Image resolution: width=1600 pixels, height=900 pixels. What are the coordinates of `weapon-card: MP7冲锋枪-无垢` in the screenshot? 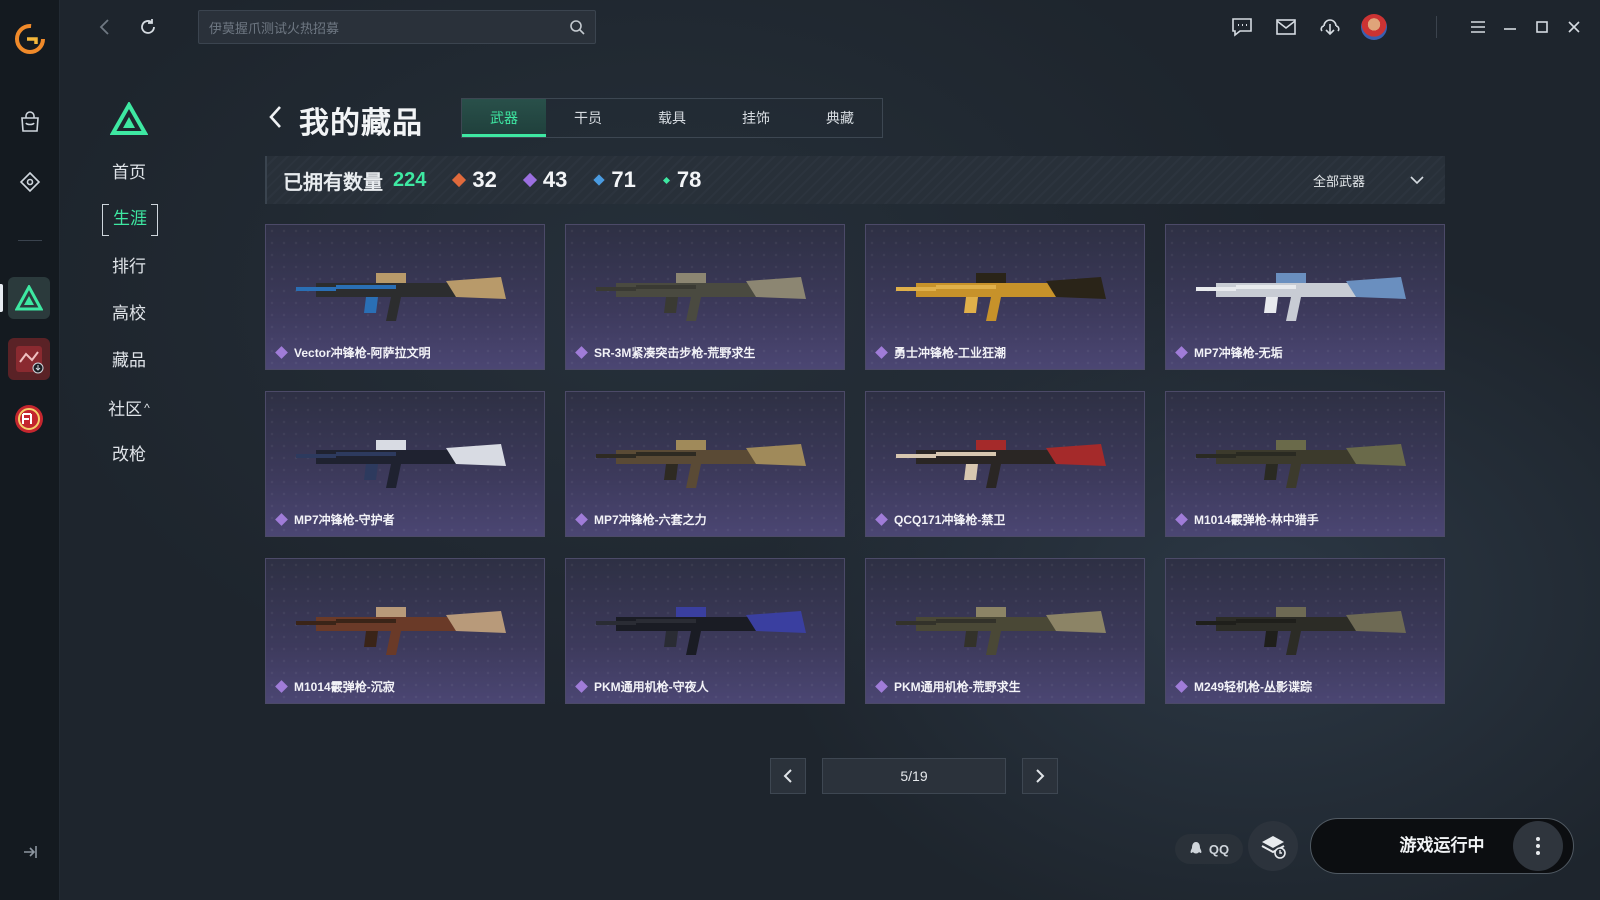 It's located at (1305, 297).